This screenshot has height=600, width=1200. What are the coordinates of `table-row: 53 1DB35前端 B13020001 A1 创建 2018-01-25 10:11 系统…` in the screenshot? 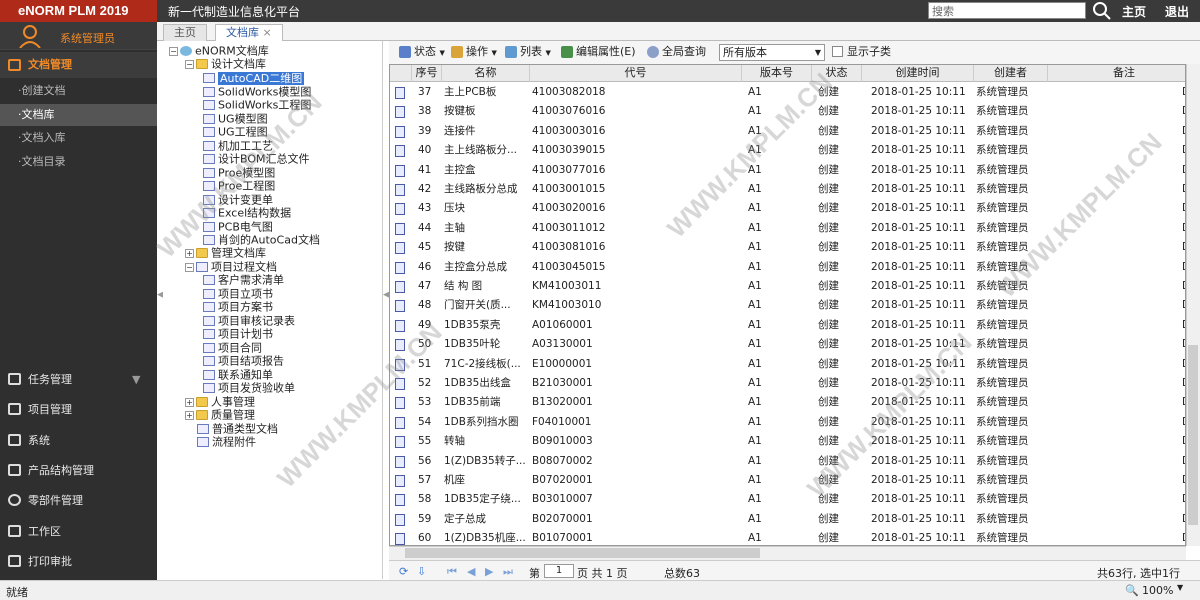 It's located at (787, 402).